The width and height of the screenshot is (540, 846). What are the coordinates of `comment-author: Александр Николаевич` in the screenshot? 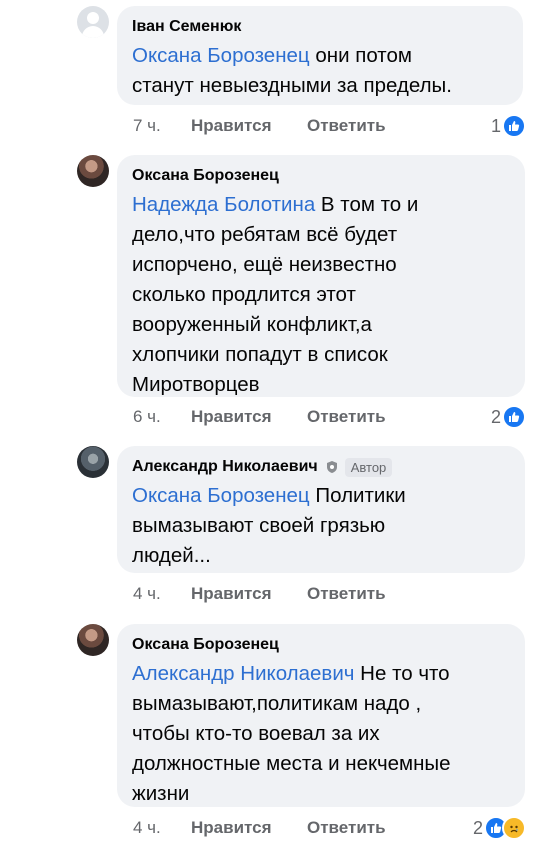 It's located at (225, 467).